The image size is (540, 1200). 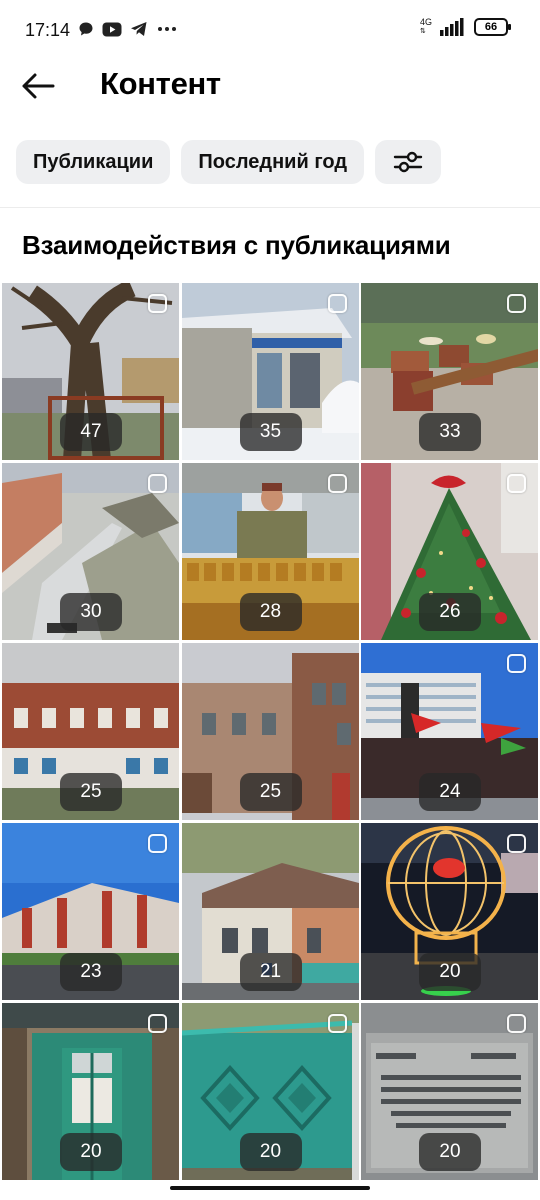 I want to click on post-tile: 35, so click(x=270, y=371).